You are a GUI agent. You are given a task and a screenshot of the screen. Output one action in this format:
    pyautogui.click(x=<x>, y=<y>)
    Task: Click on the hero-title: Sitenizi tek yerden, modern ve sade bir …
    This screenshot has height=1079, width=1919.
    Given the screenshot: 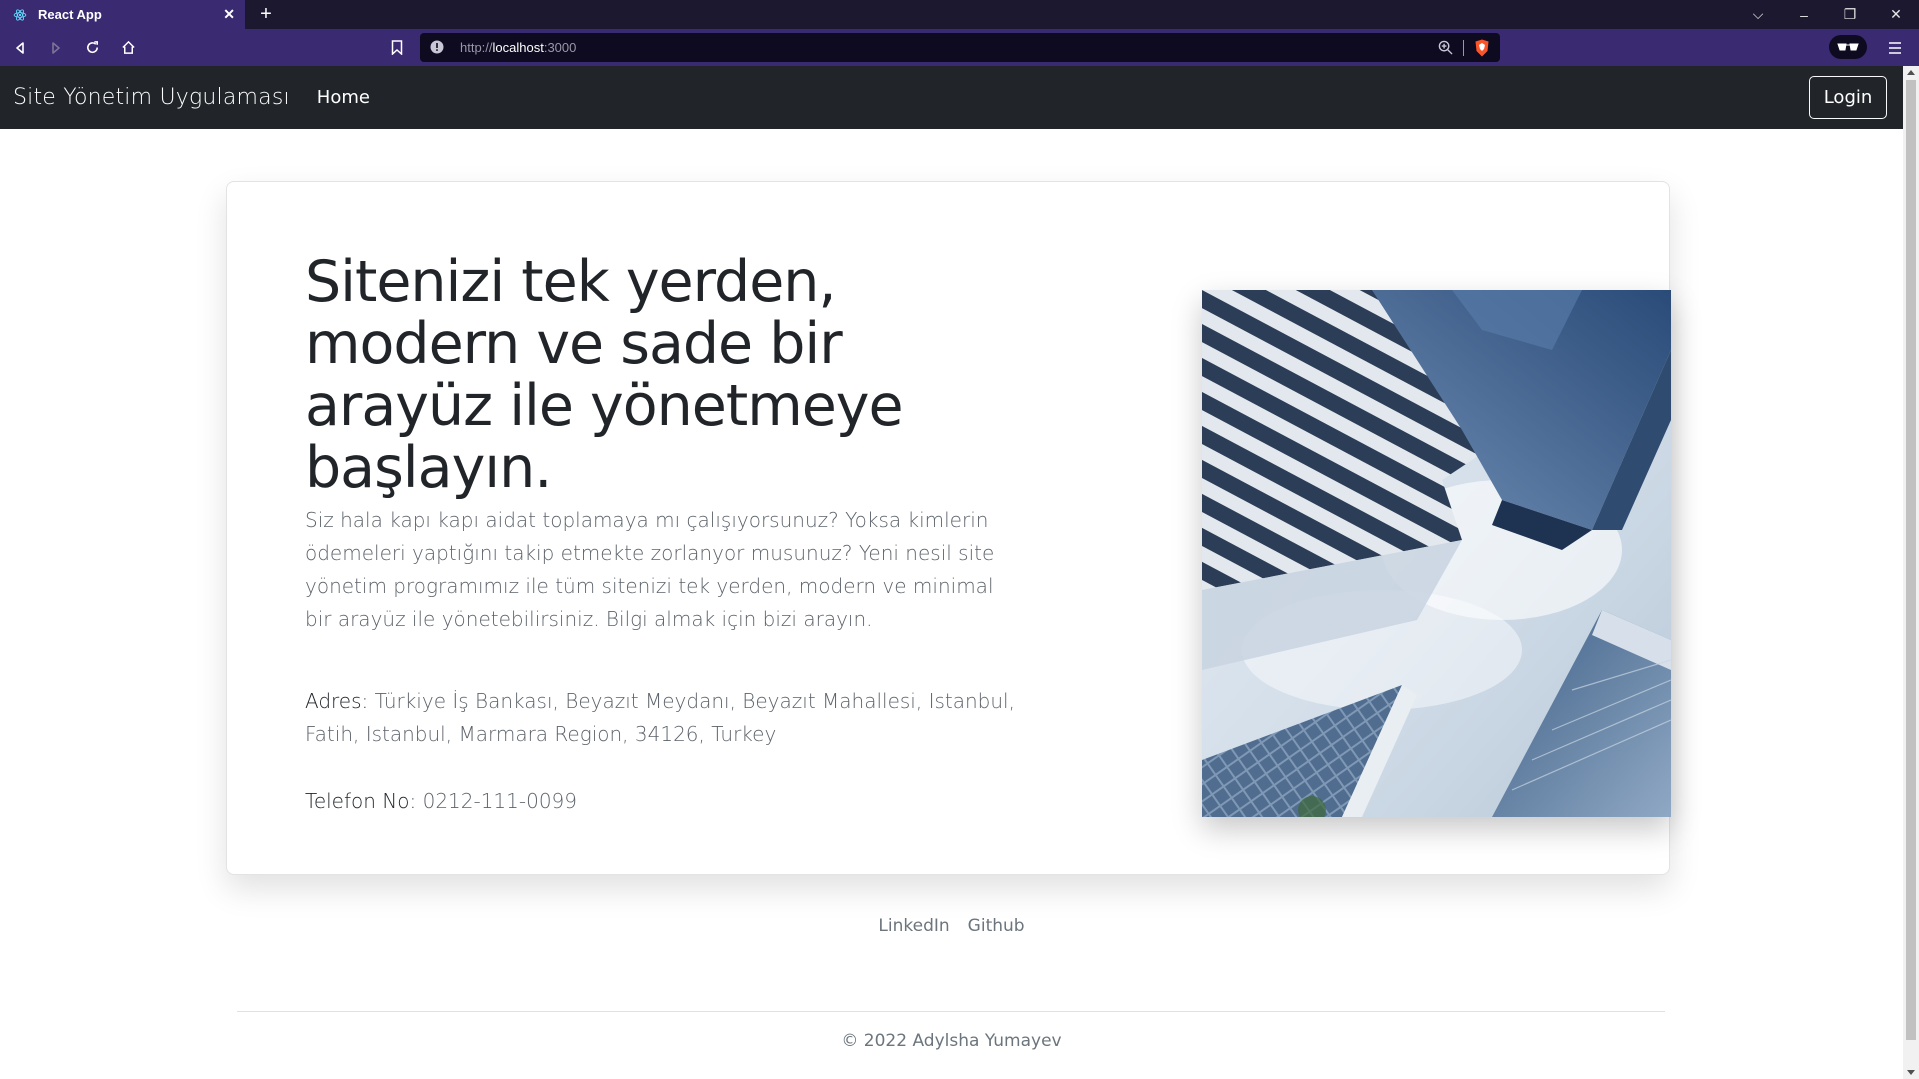 What is the action you would take?
    pyautogui.click(x=604, y=375)
    